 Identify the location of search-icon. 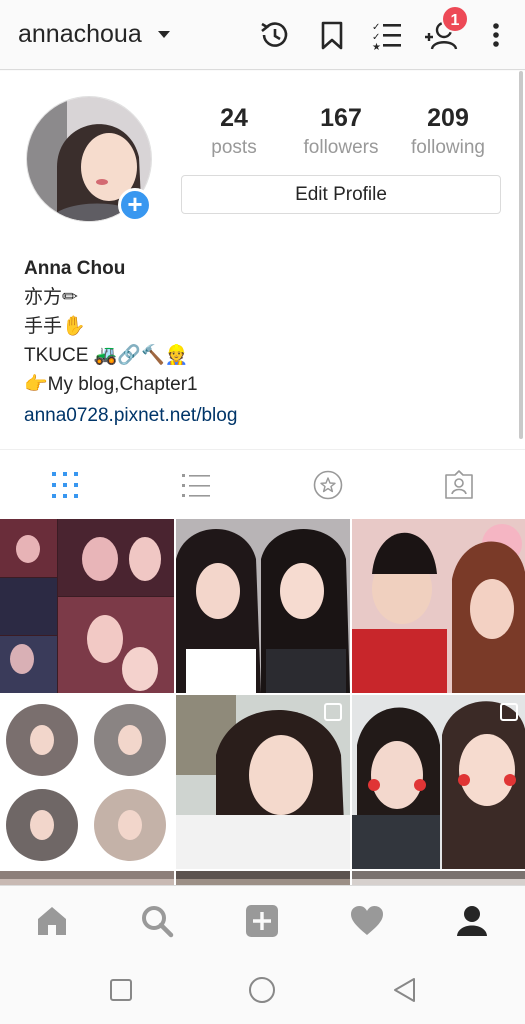
(157, 921).